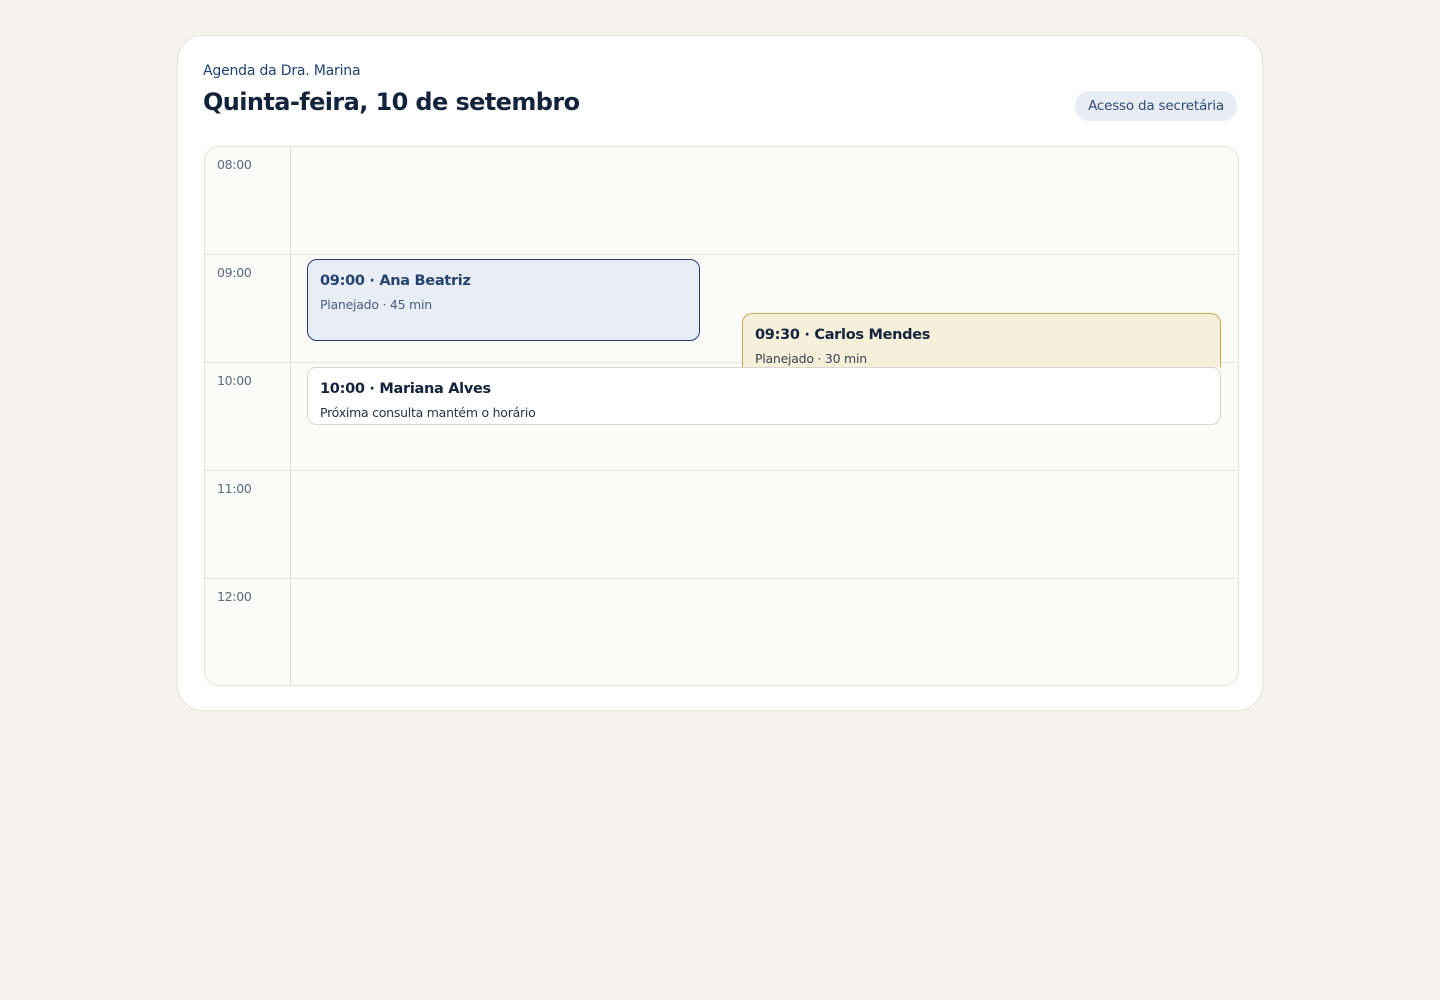 Image resolution: width=1440 pixels, height=1000 pixels. I want to click on appointment-details: Planejado · 30 min, so click(811, 358).